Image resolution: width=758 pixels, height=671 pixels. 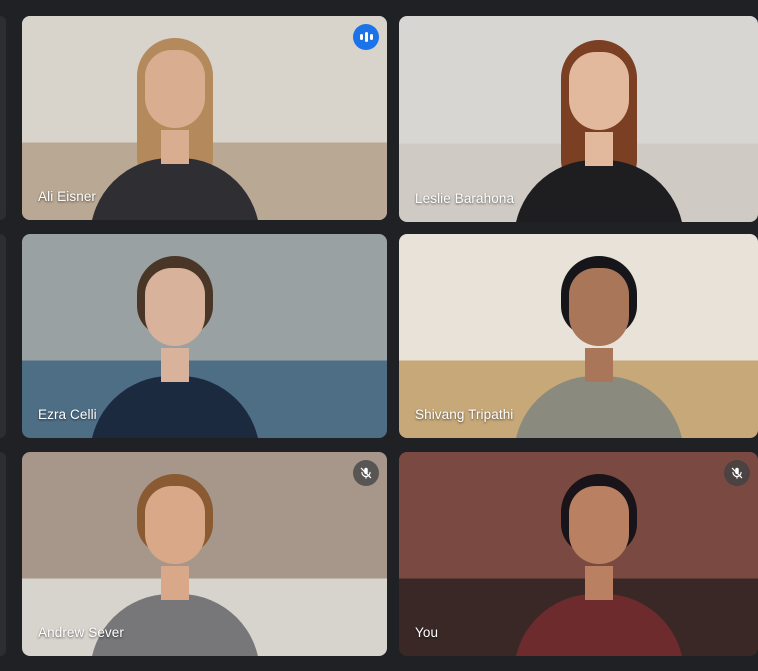 I want to click on participant-video, so click(x=578, y=554).